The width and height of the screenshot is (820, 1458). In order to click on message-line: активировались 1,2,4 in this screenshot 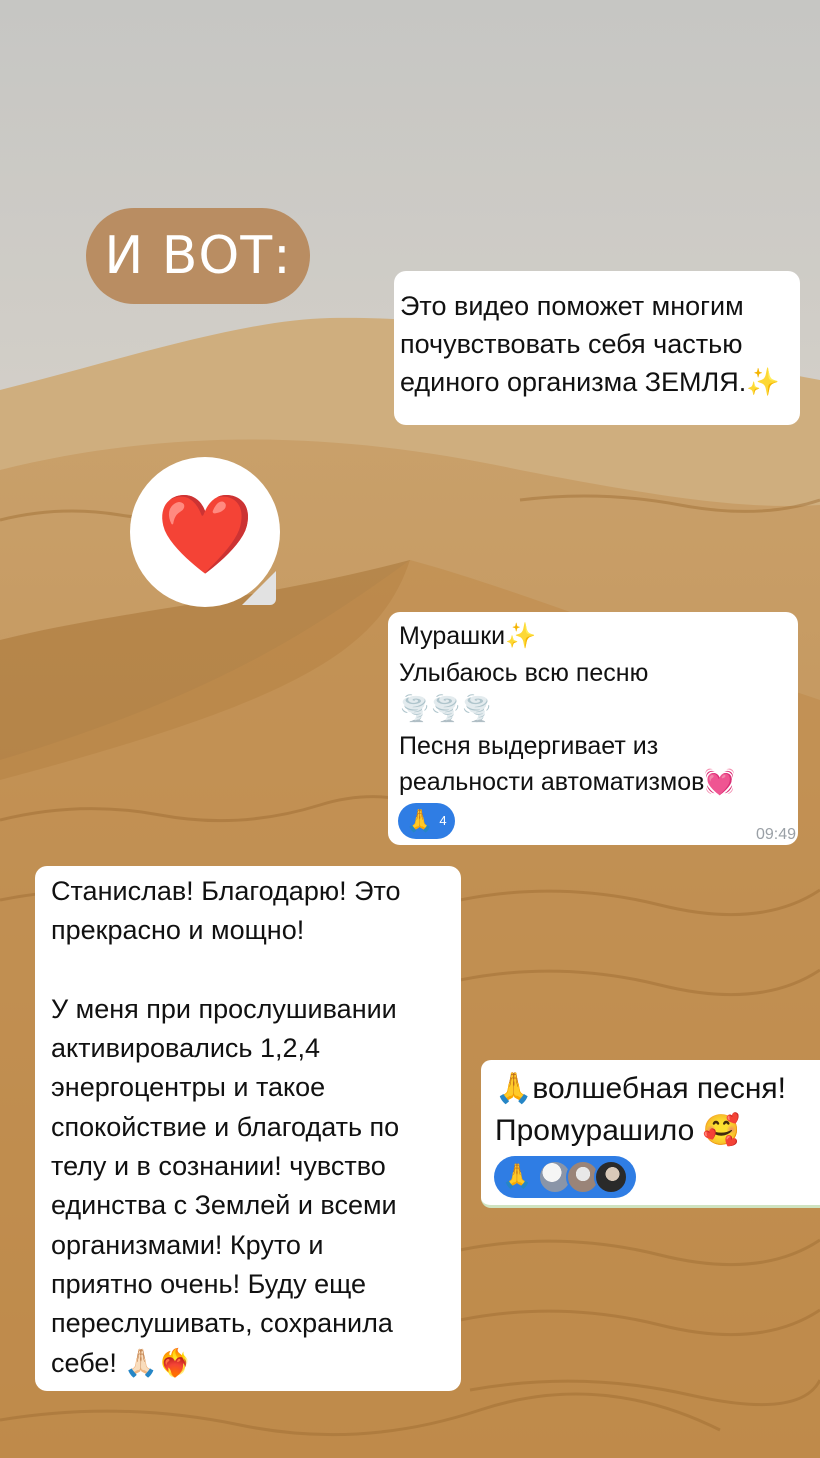, I will do `click(186, 1048)`.